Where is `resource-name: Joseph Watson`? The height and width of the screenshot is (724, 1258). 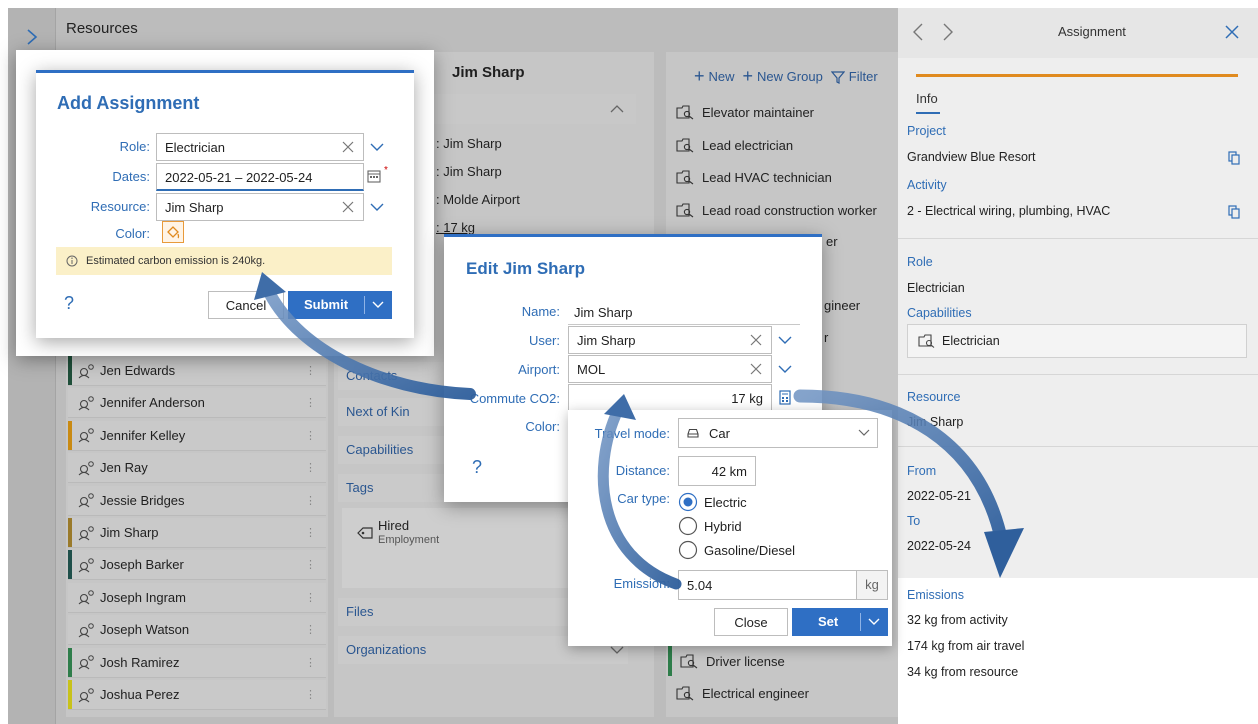
resource-name: Joseph Watson is located at coordinates (145, 630).